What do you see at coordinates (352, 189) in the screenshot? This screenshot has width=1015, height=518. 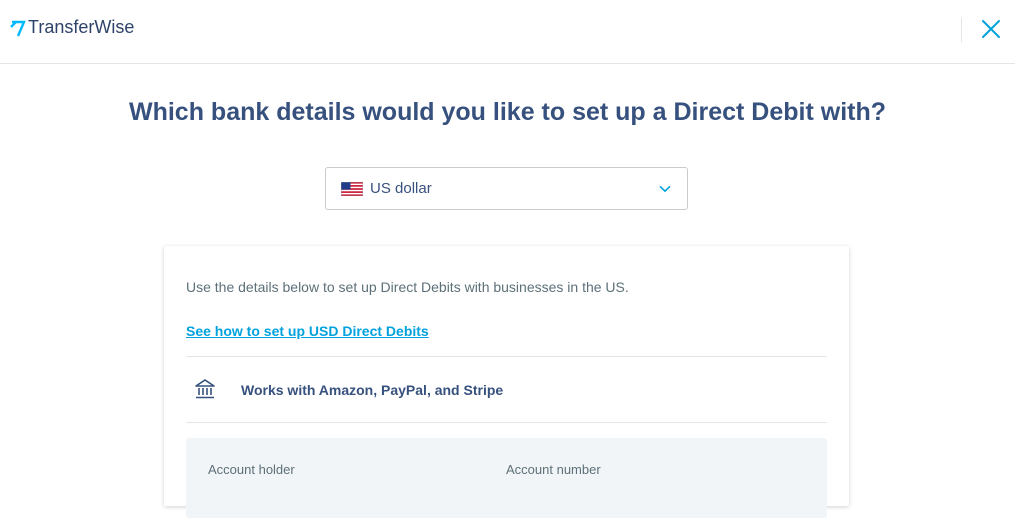 I see `us-flag-icon` at bounding box center [352, 189].